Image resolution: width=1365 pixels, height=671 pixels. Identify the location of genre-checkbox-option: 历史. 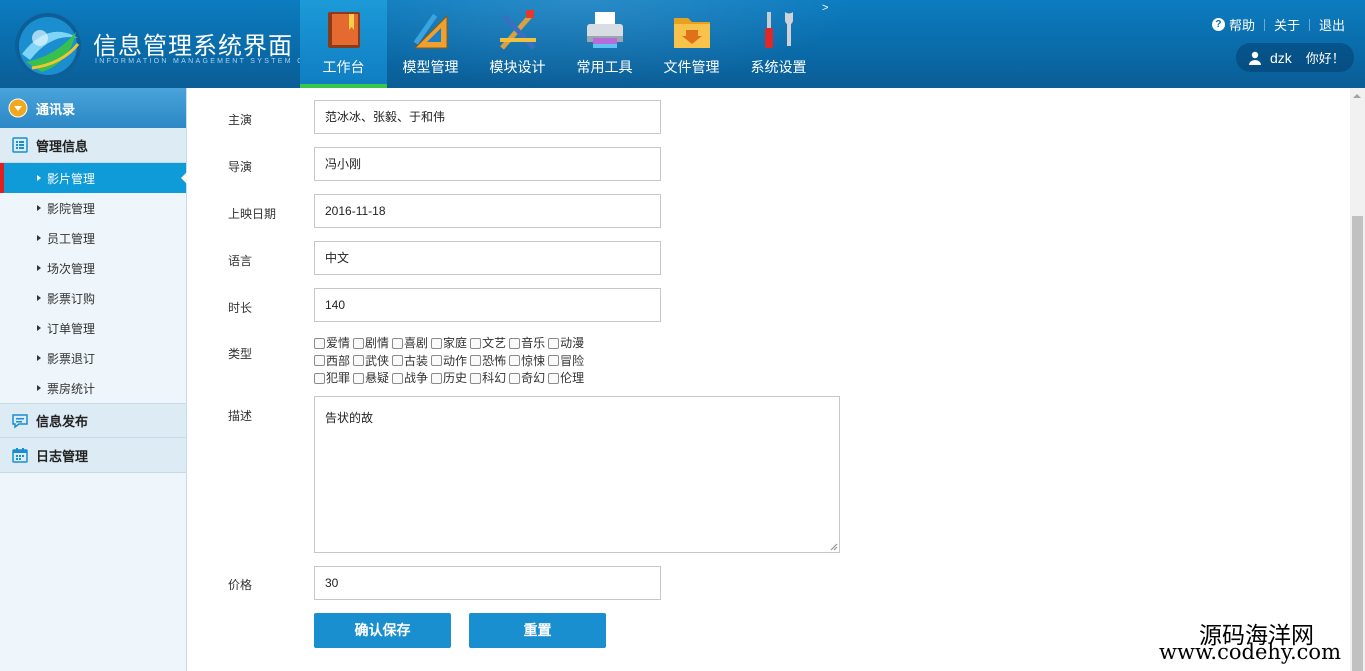
(449, 378).